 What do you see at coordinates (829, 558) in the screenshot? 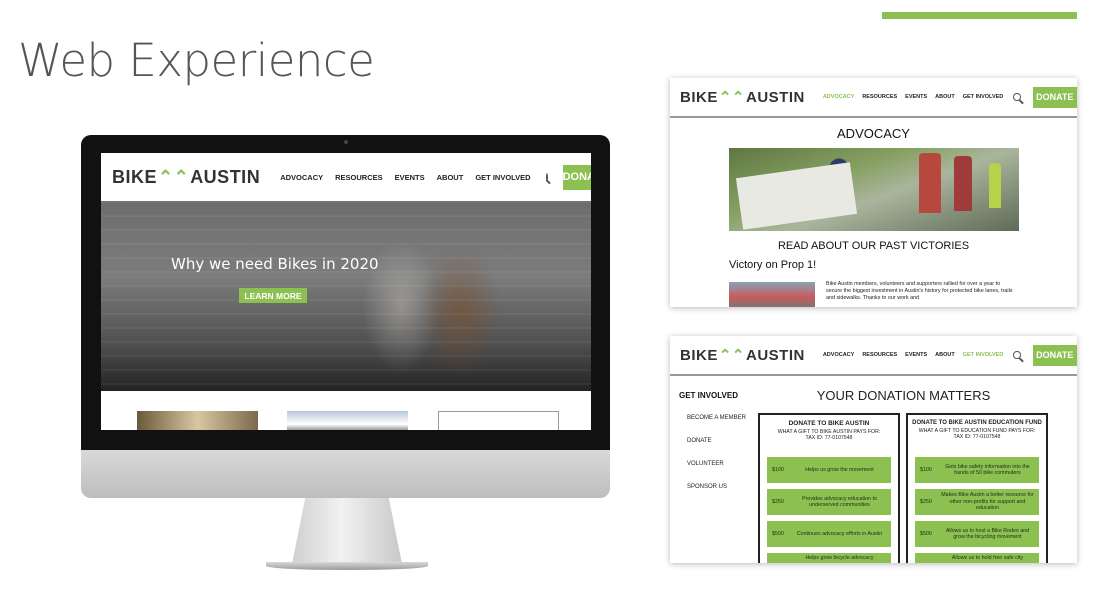
I see `donation-tier: Helps grow bicycle advocacy` at bounding box center [829, 558].